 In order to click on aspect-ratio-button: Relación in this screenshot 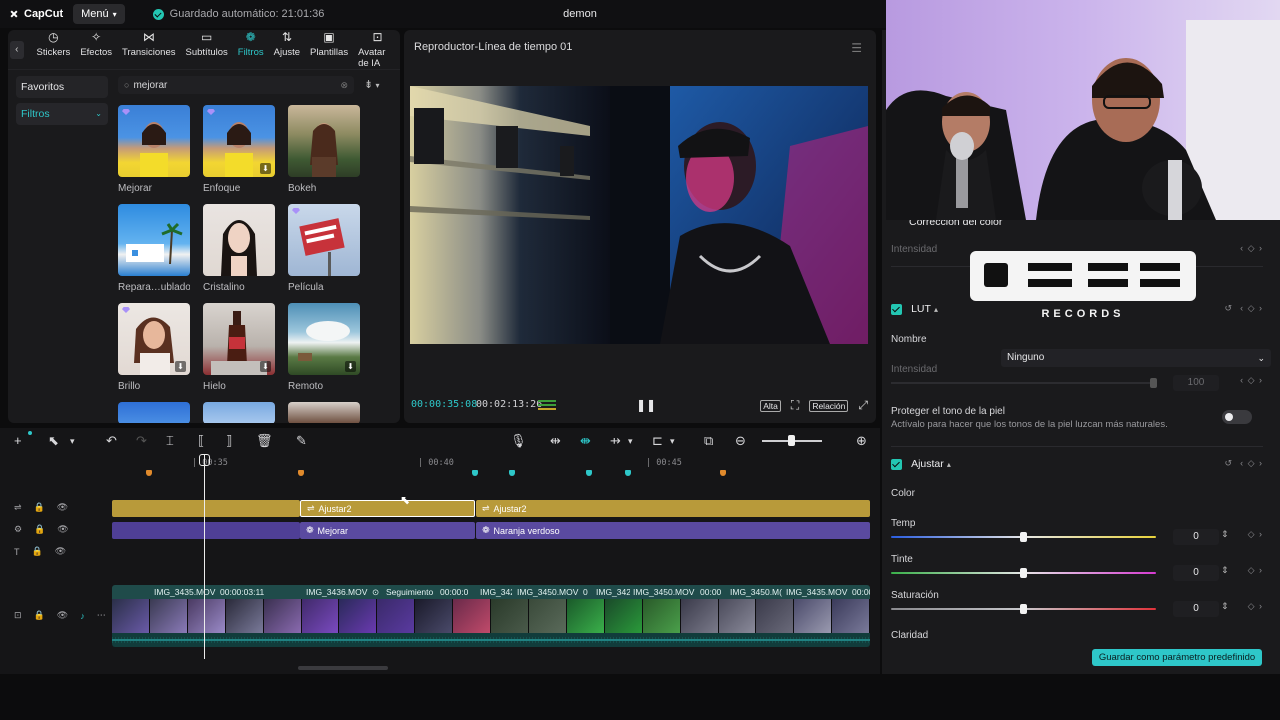, I will do `click(829, 405)`.